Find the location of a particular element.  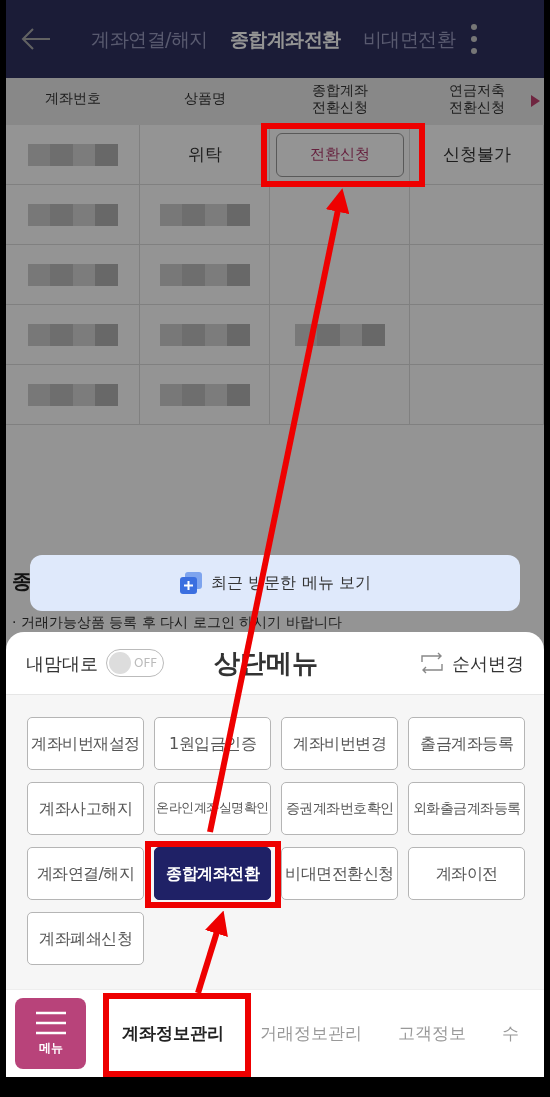

menu-item: 외화출금계좌등록 is located at coordinates (466, 808).